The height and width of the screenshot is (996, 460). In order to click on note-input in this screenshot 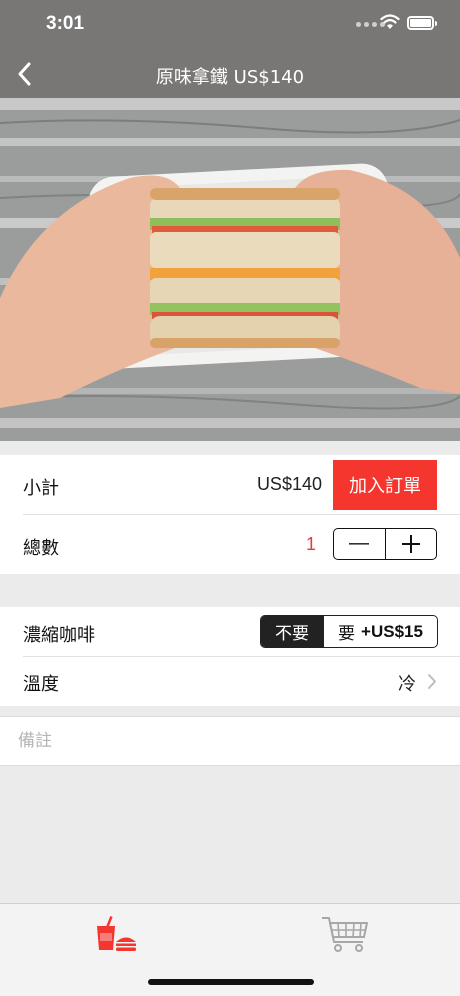, I will do `click(228, 741)`.